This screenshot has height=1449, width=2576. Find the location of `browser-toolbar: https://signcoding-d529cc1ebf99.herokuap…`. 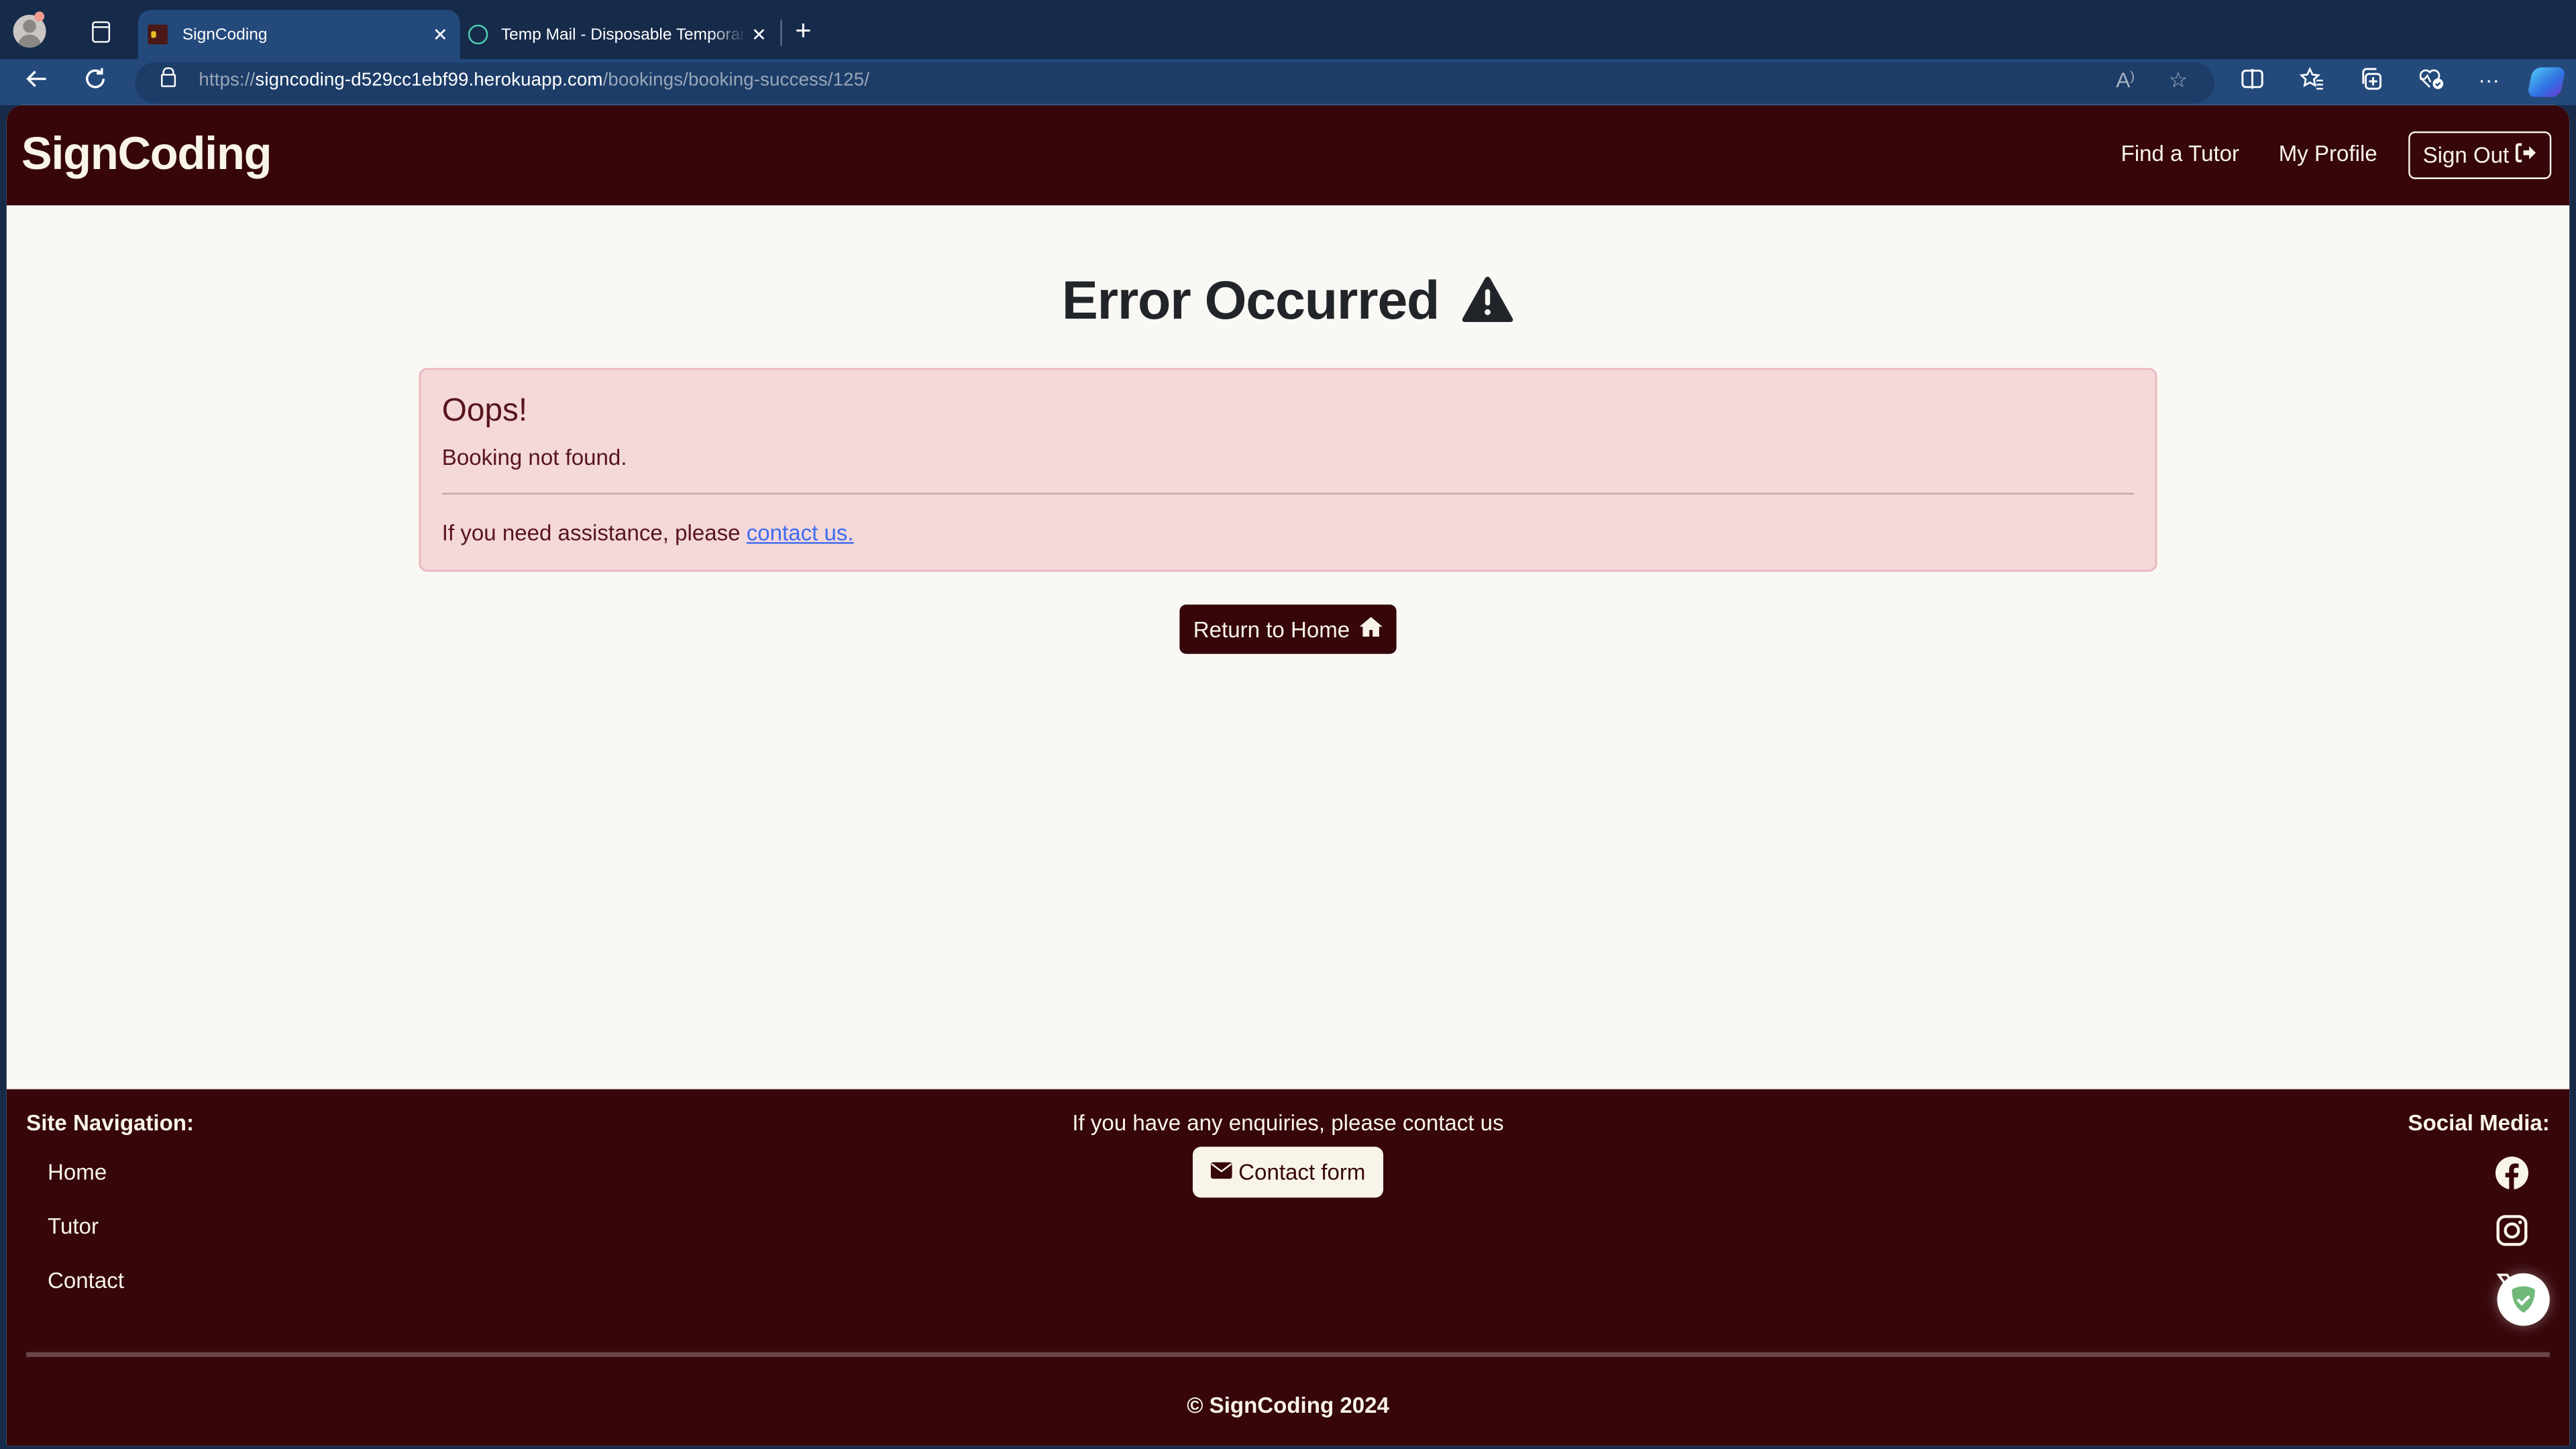

browser-toolbar: https://signcoding-d529cc1ebf99.herokuap… is located at coordinates (1288, 82).